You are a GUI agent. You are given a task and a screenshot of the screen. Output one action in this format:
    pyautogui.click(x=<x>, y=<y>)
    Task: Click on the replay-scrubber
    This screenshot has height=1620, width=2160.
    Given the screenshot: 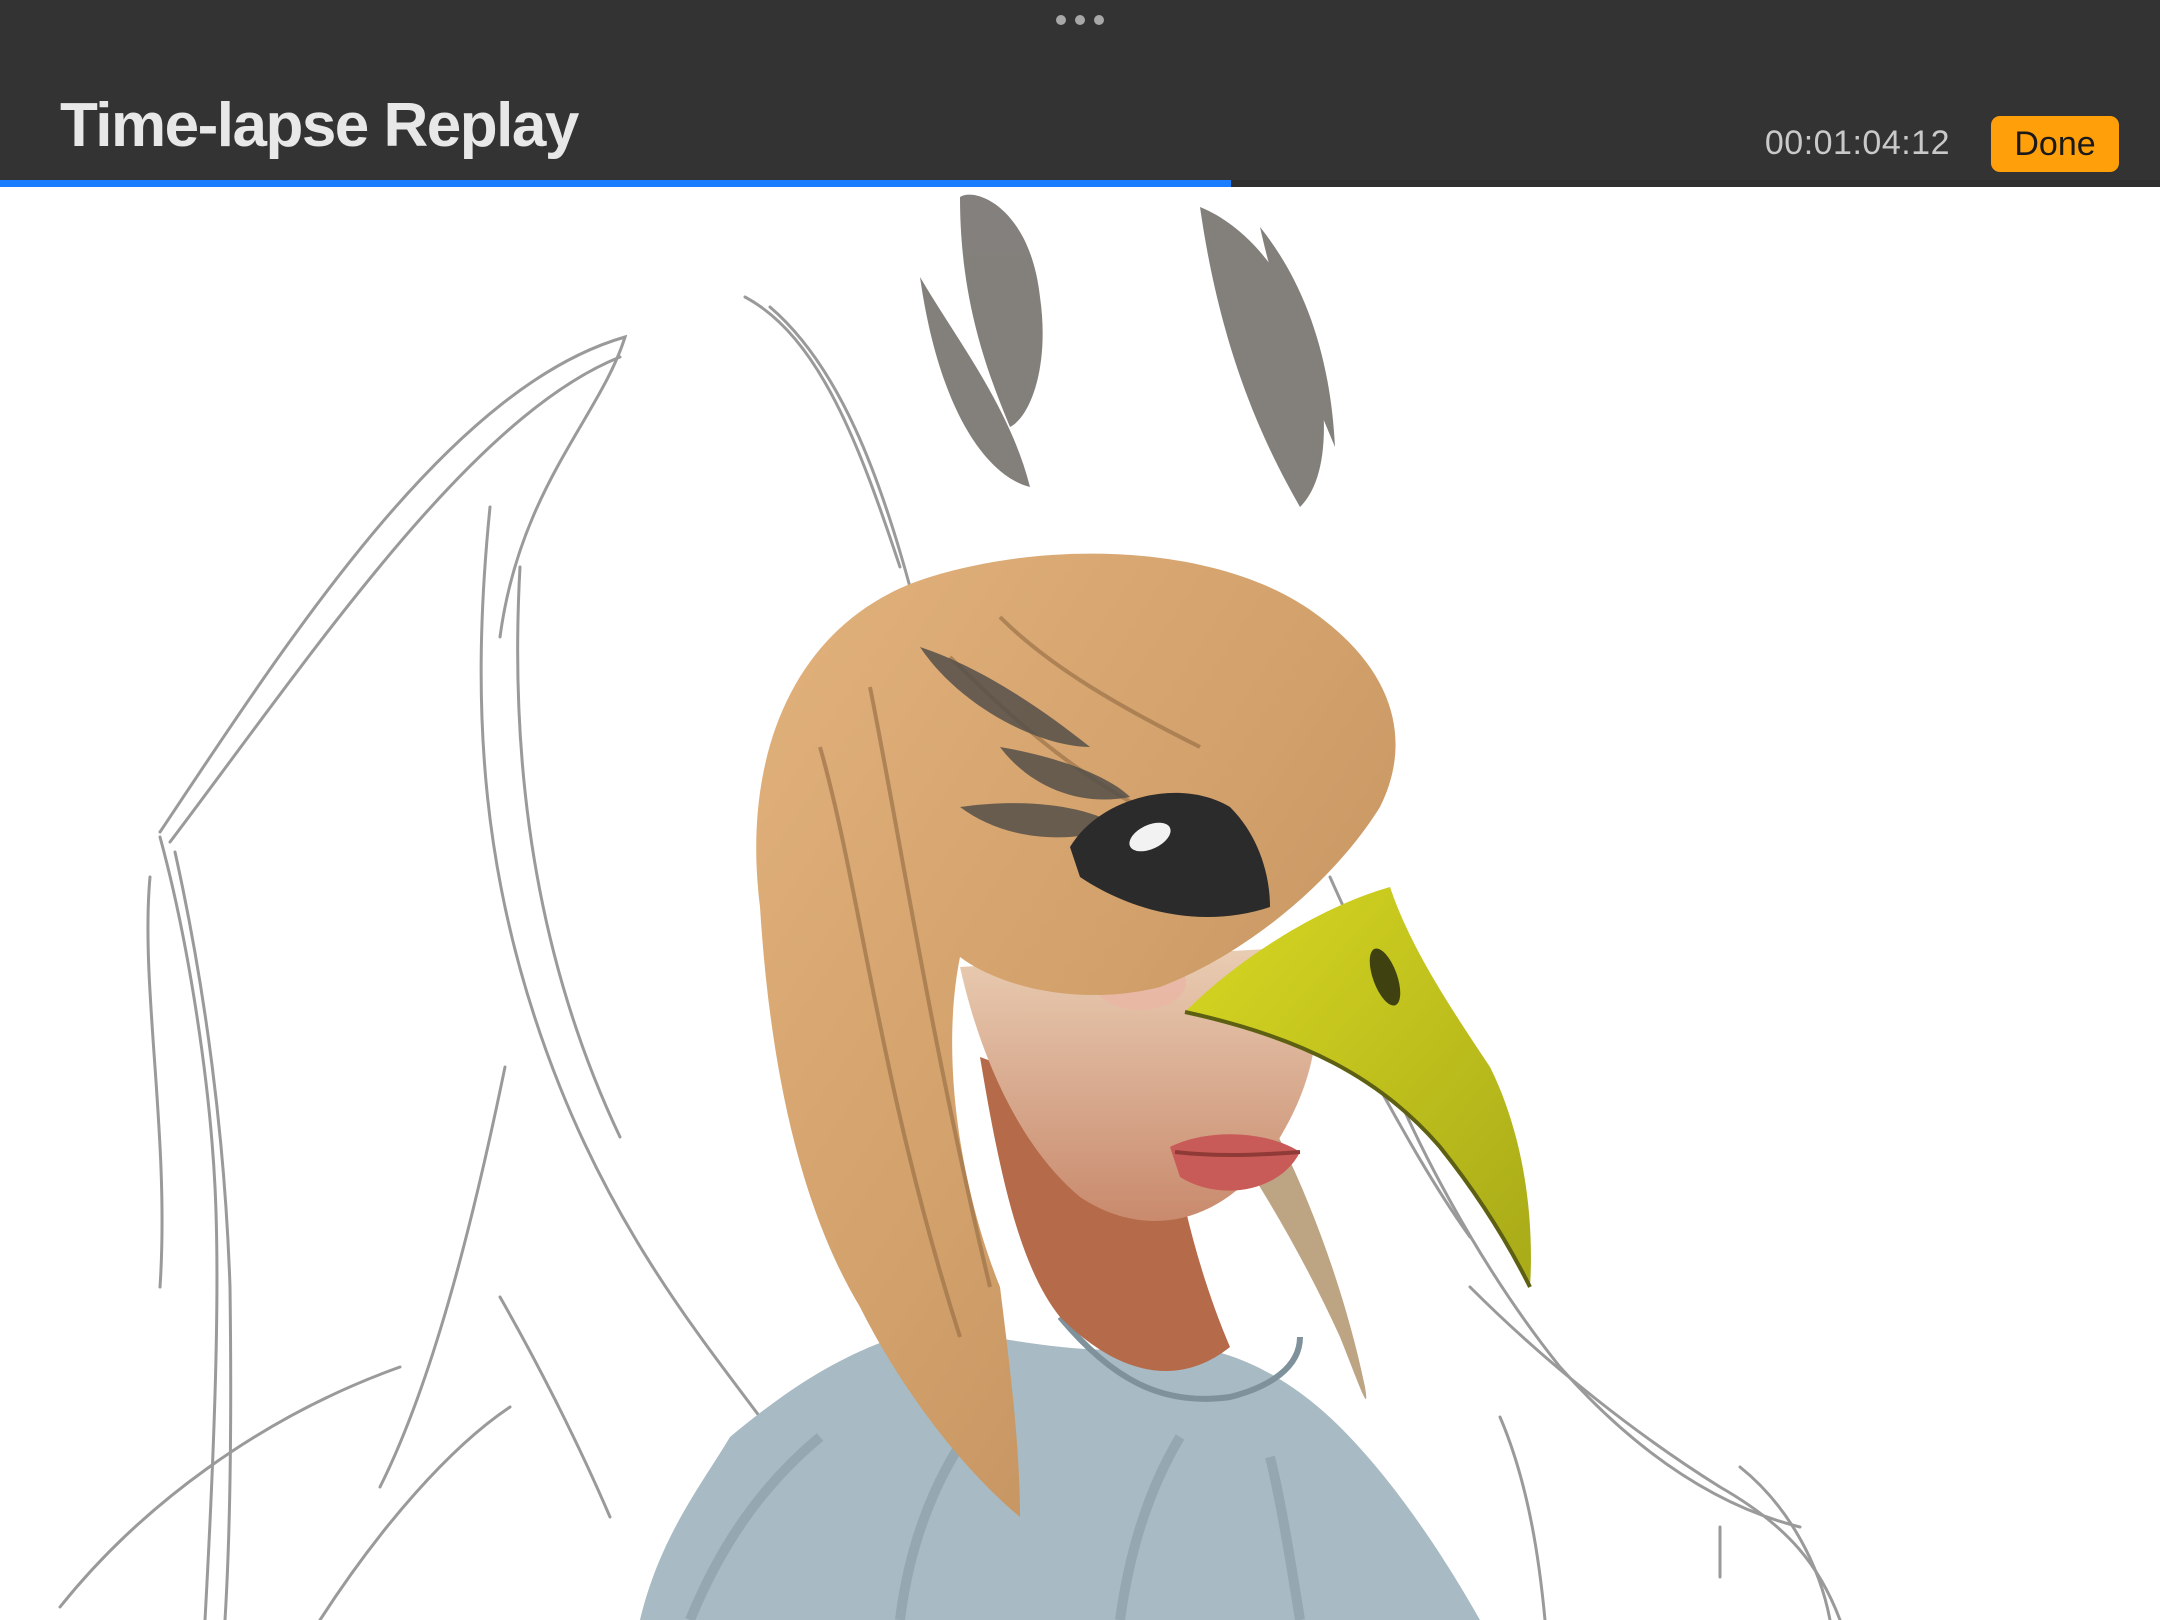 What is the action you would take?
    pyautogui.click(x=1080, y=183)
    